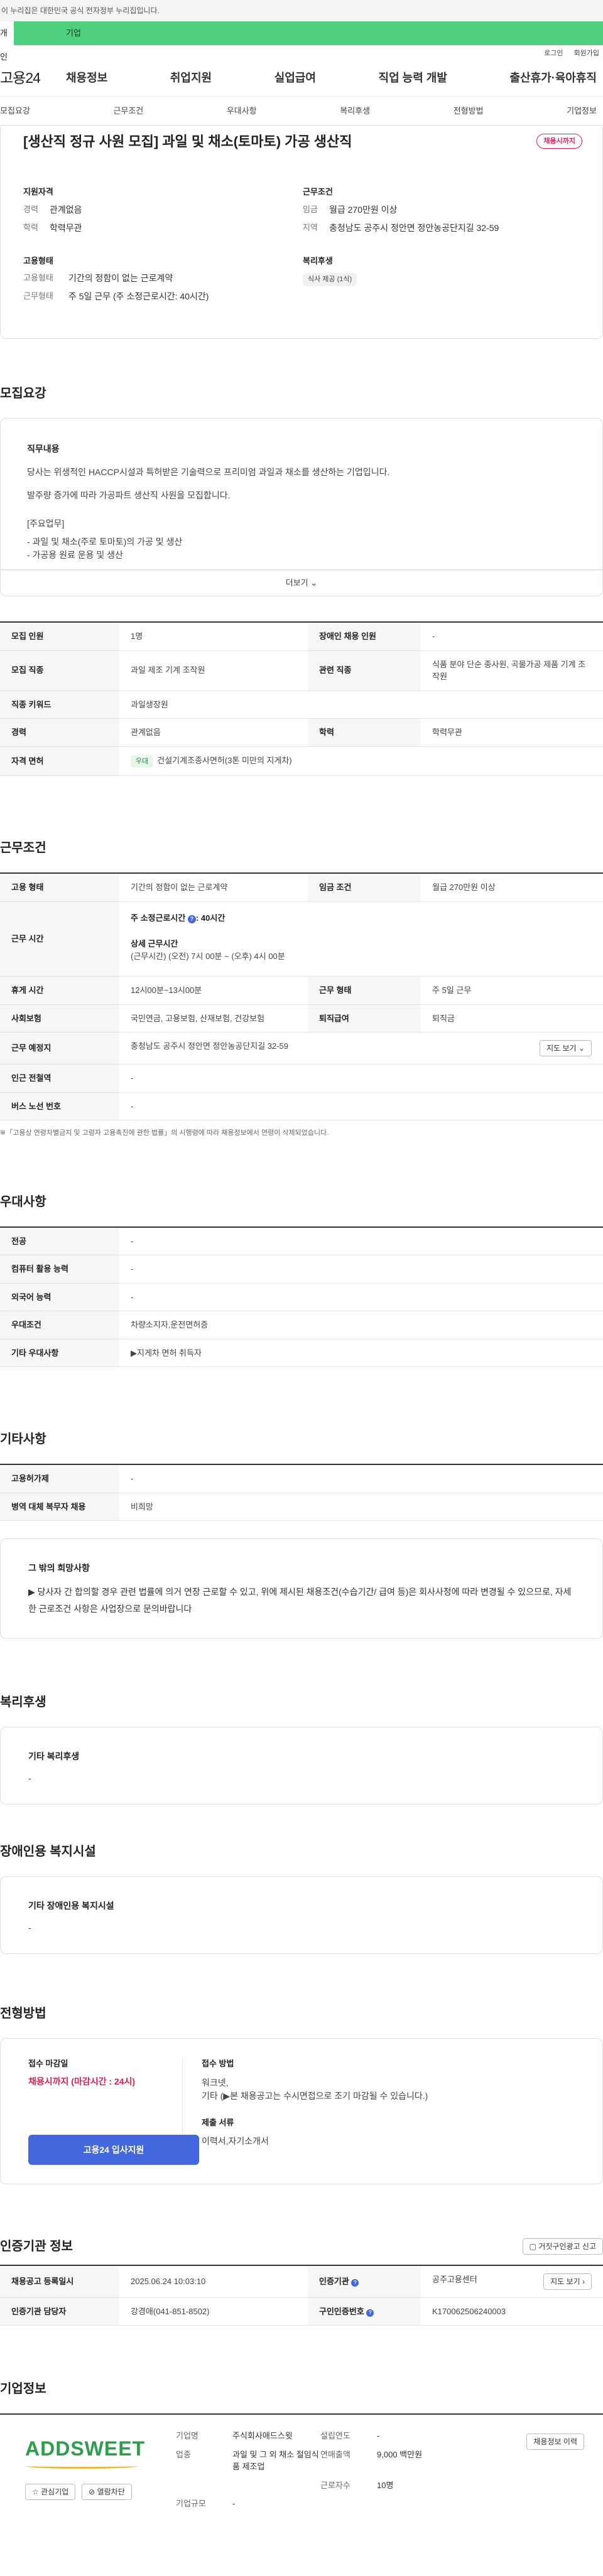  Describe the element at coordinates (163, 213) in the screenshot. I see `qualification-block: 지원자격 경력 관계없음 학력 학력무관` at that location.